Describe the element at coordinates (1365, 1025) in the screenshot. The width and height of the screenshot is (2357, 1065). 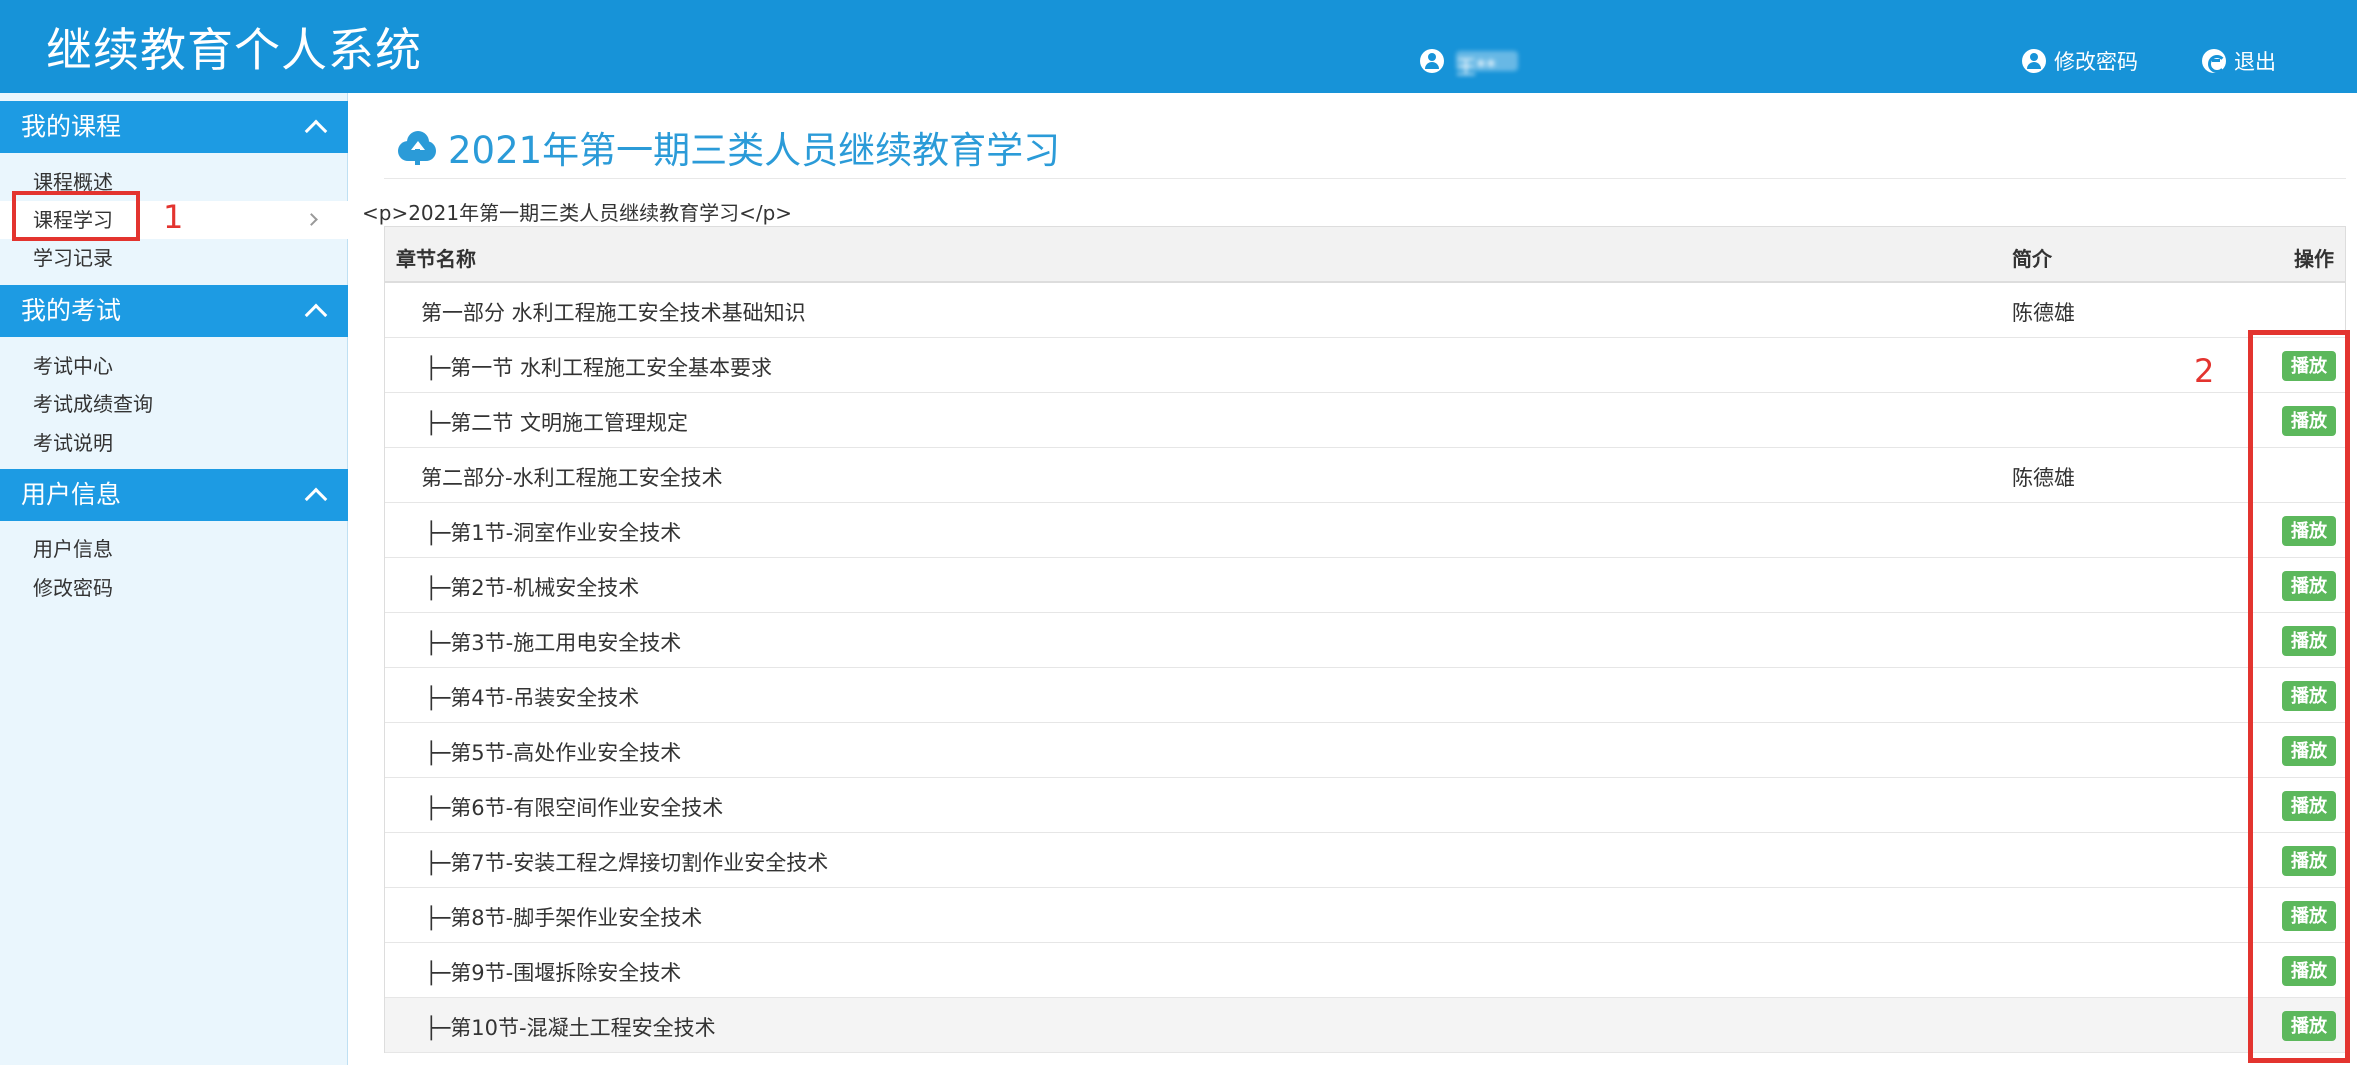
I see `table-row: ├─第10节-混凝土工程安全技术 播放` at that location.